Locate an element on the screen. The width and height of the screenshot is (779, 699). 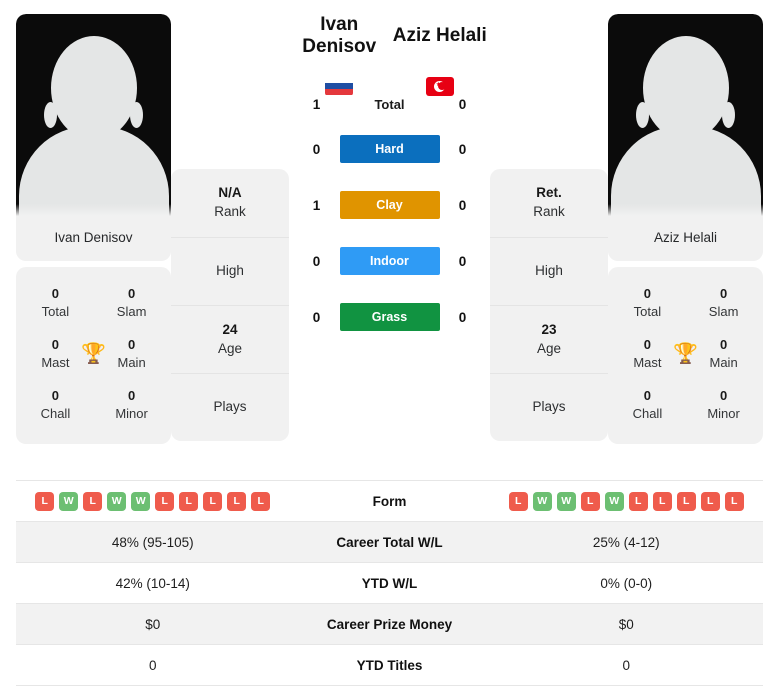
h2h-score-left-2: 1 is located at coordinates (316, 205).